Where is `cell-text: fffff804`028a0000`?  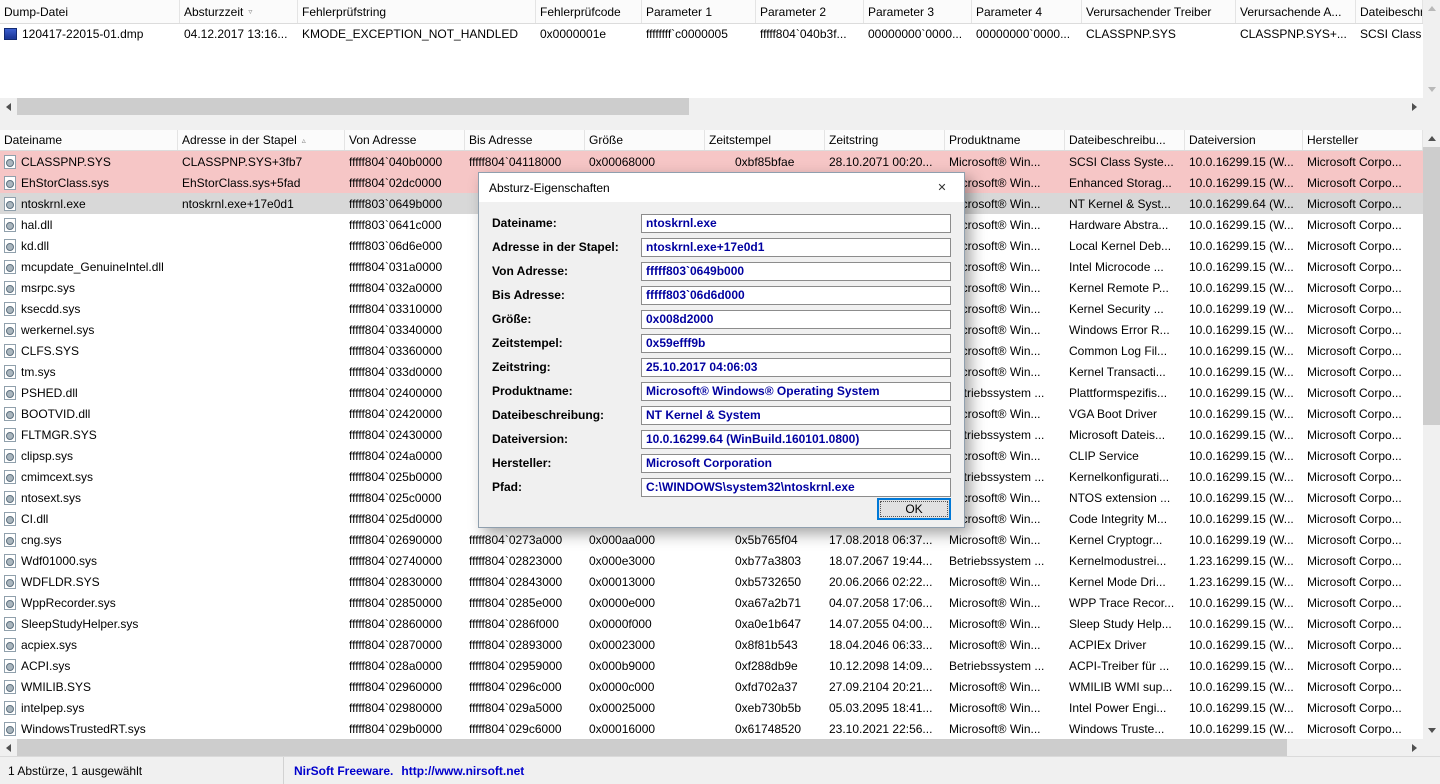 cell-text: fffff804`028a0000 is located at coordinates (396, 665).